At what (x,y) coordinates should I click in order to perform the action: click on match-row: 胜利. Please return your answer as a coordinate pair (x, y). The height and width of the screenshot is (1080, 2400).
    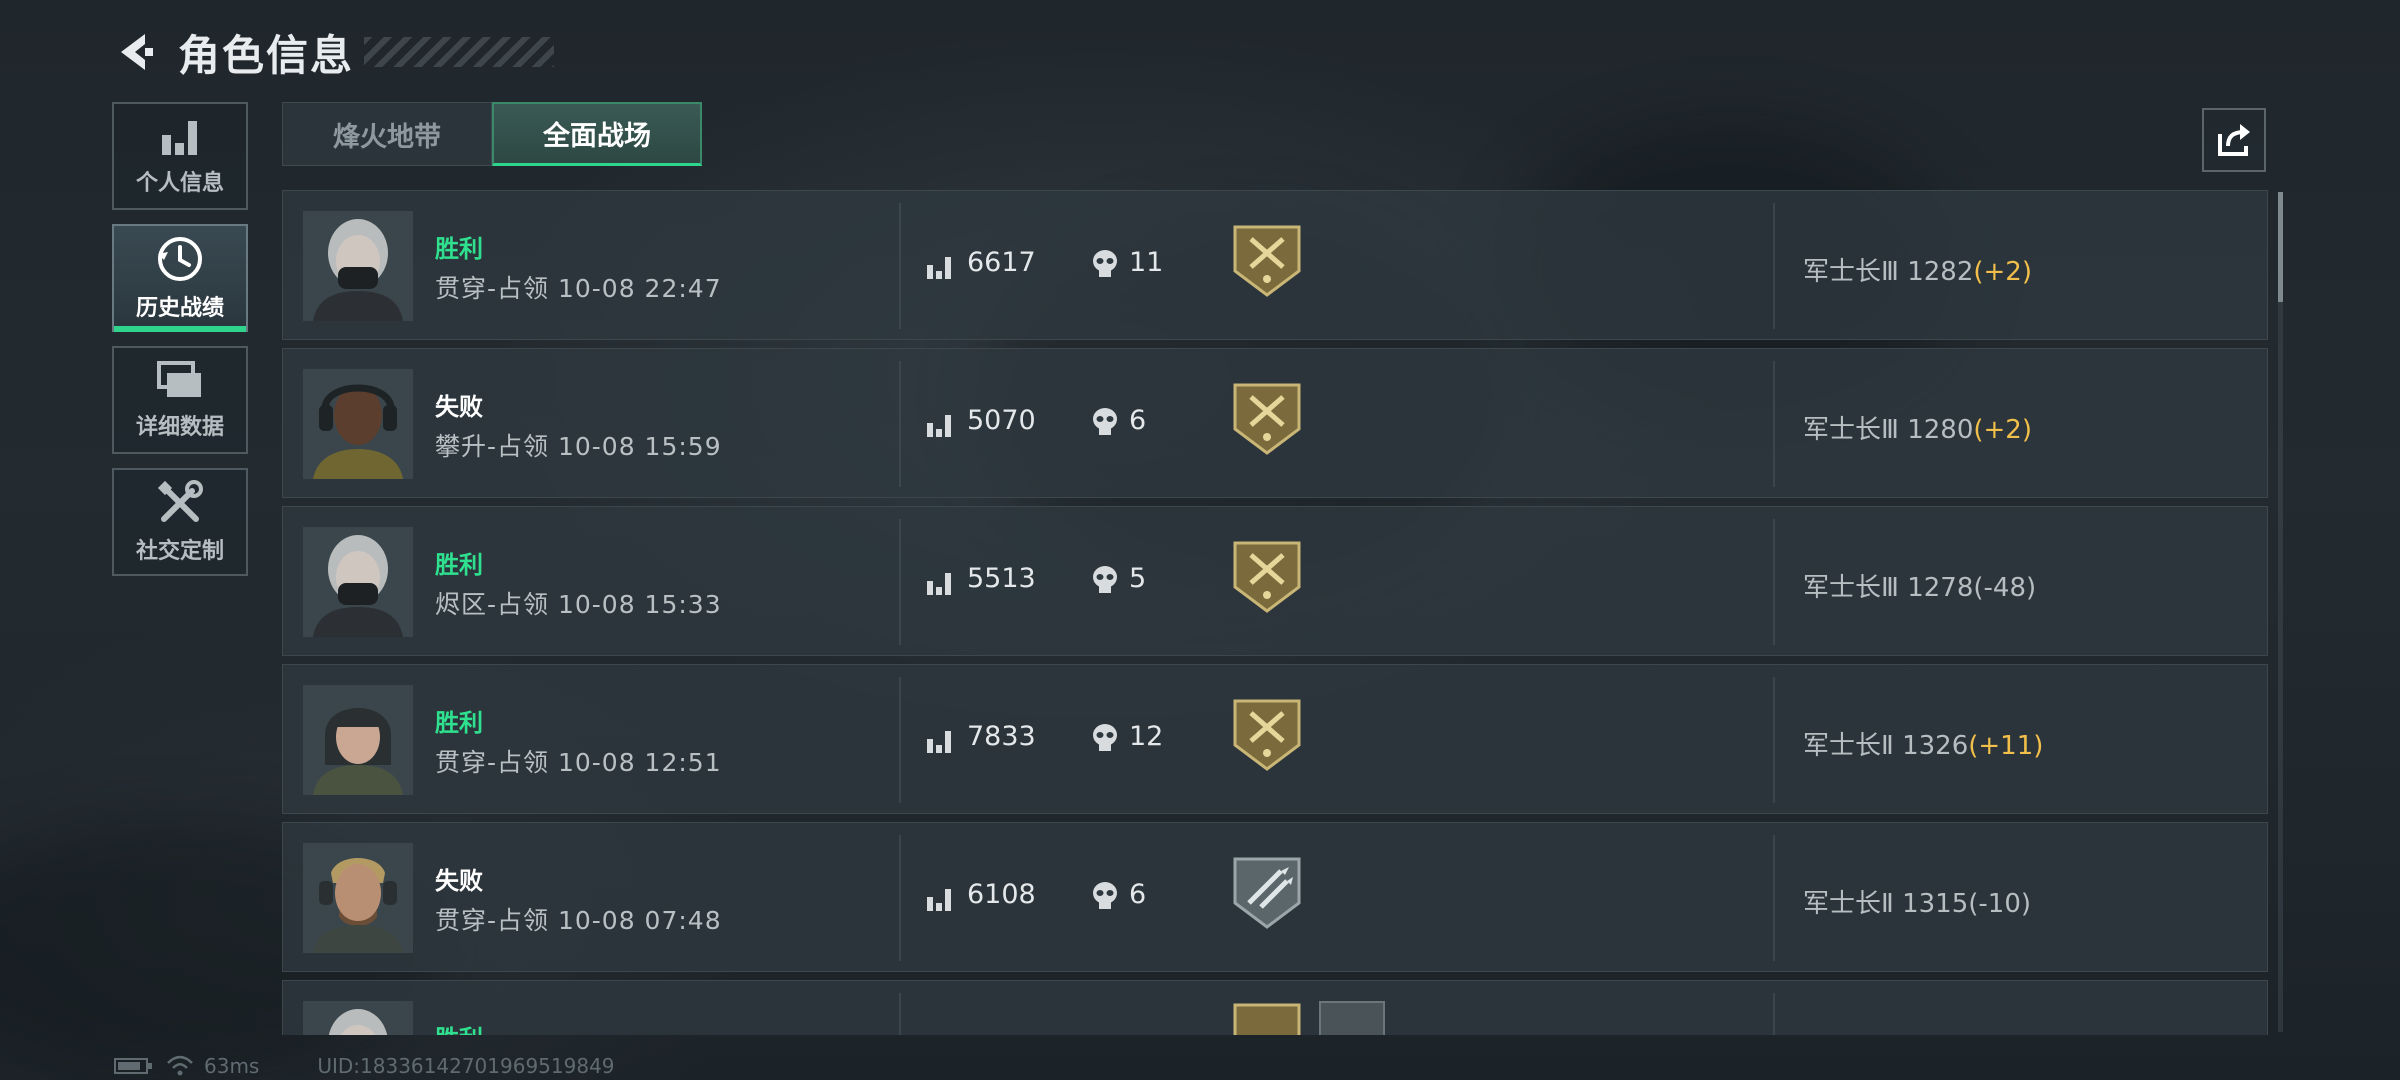
    Looking at the image, I should click on (1275, 1007).